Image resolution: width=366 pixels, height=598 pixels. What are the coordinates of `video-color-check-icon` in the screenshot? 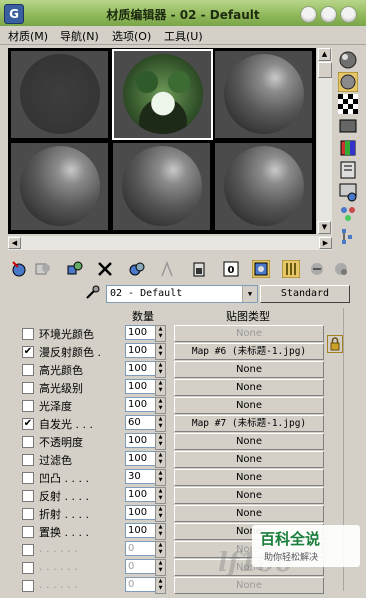 It's located at (348, 148).